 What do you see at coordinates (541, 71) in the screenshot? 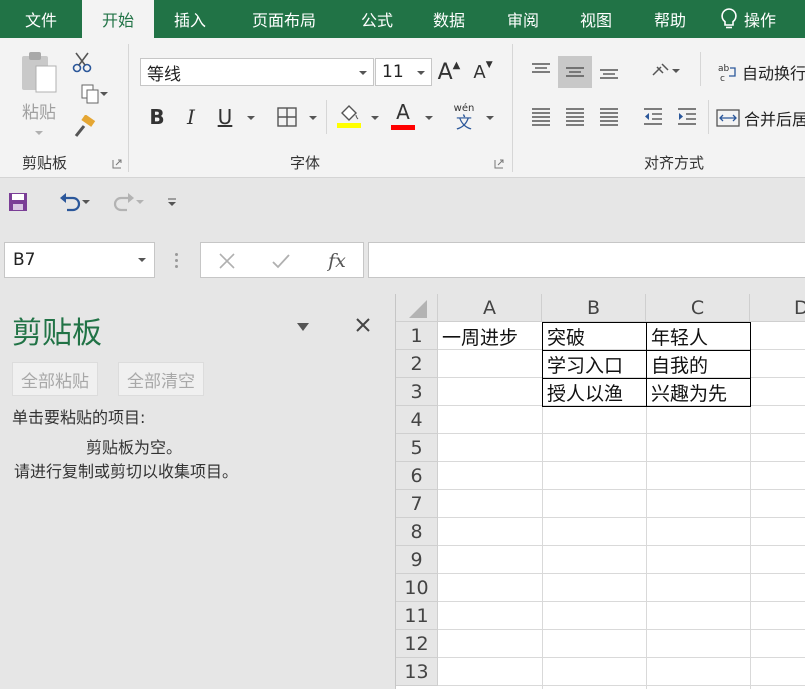
I see `top-align-button` at bounding box center [541, 71].